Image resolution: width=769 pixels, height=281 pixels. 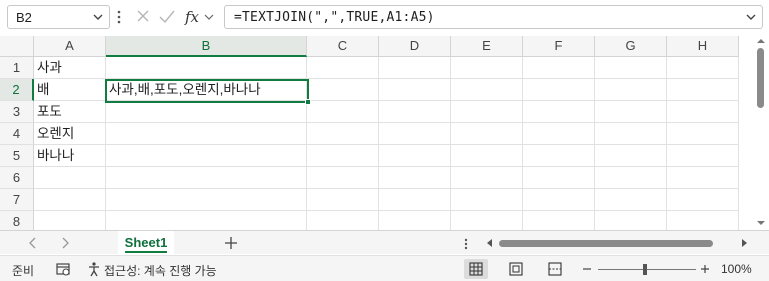 I want to click on add-sheet-icon, so click(x=231, y=243).